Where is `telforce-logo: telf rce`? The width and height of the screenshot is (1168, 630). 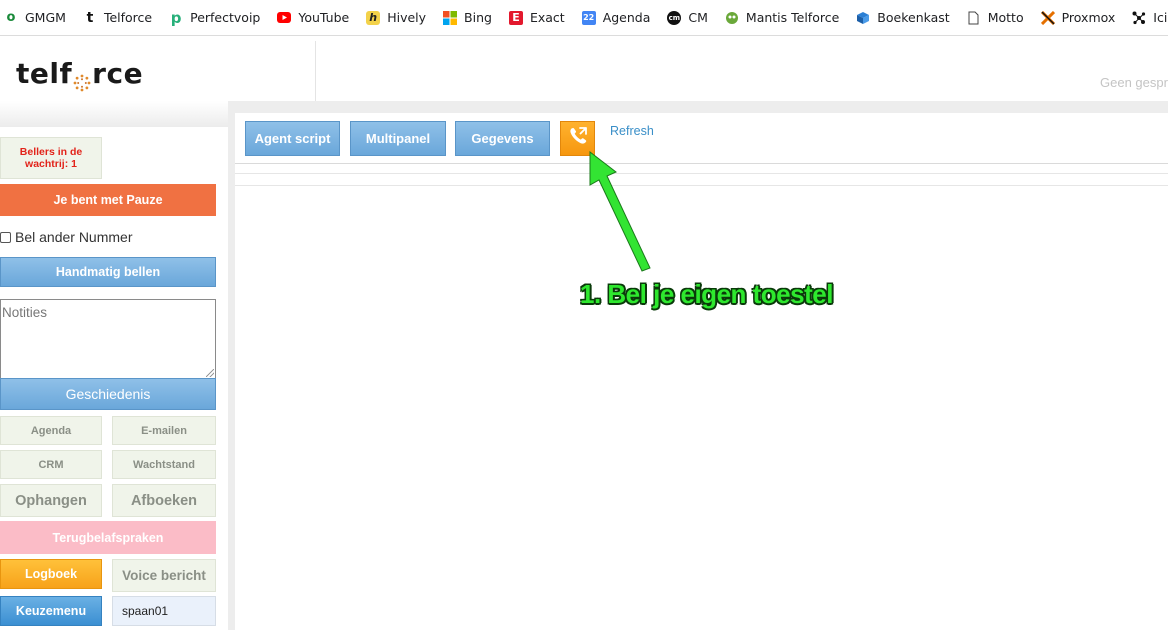
telforce-logo: telf rce is located at coordinates (80, 74).